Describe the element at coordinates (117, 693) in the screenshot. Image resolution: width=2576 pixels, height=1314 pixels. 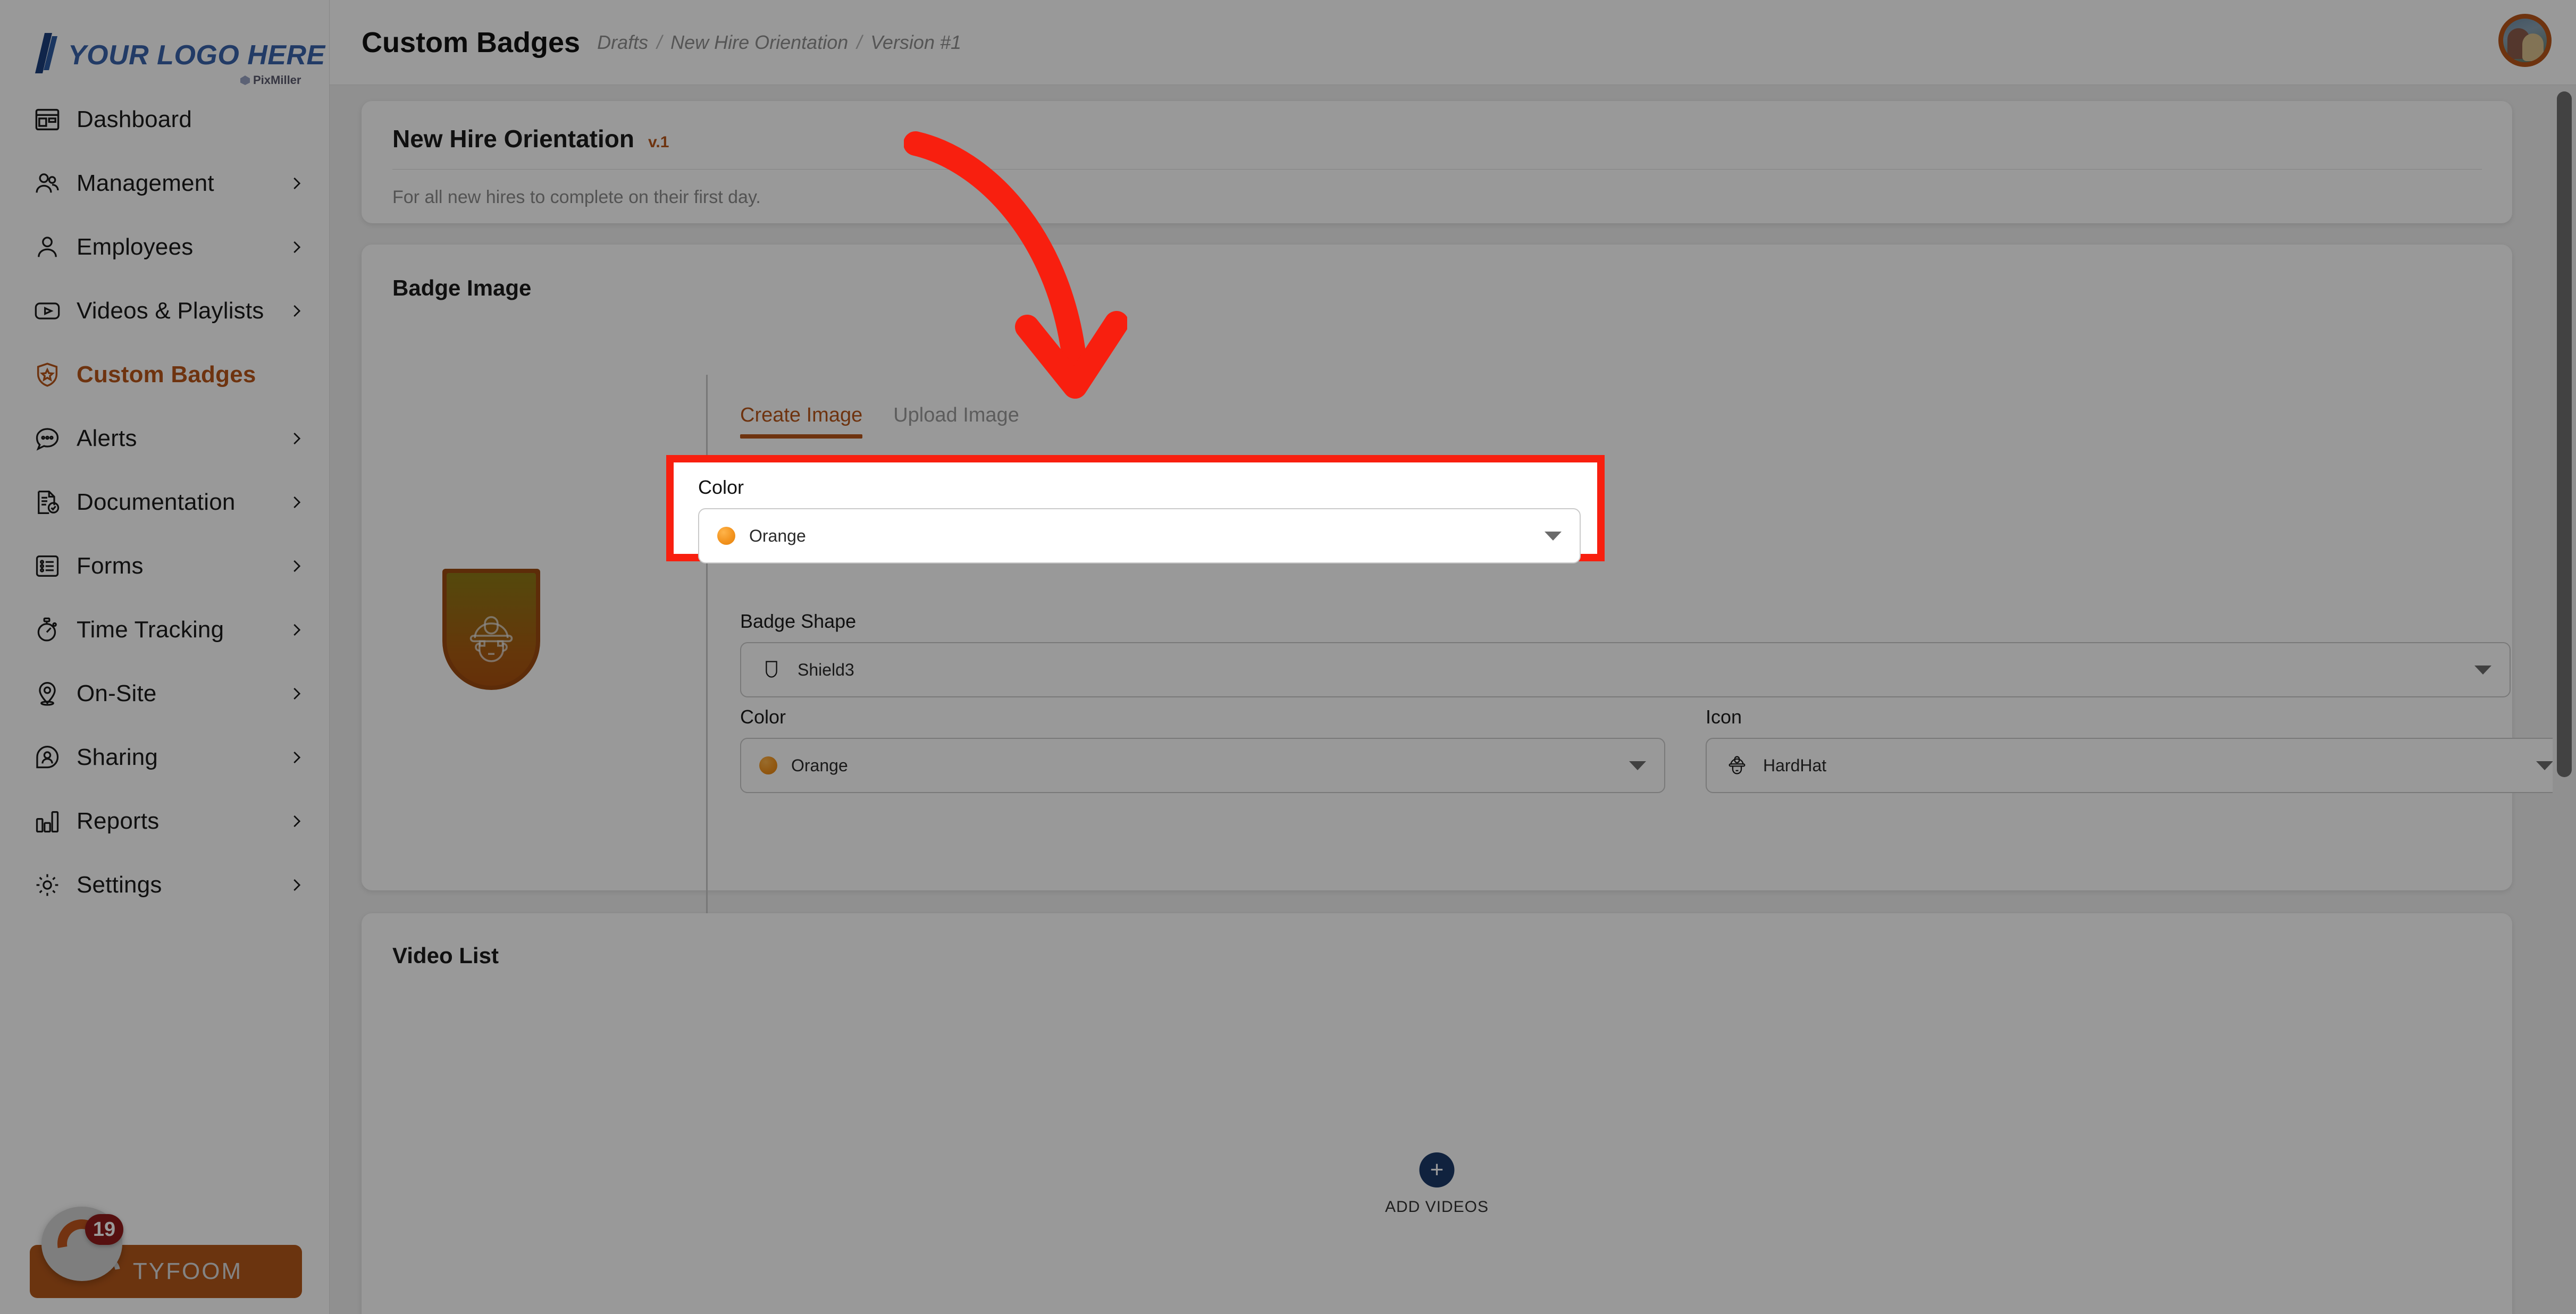
I see `sidebar-item-label: On-Site` at that location.